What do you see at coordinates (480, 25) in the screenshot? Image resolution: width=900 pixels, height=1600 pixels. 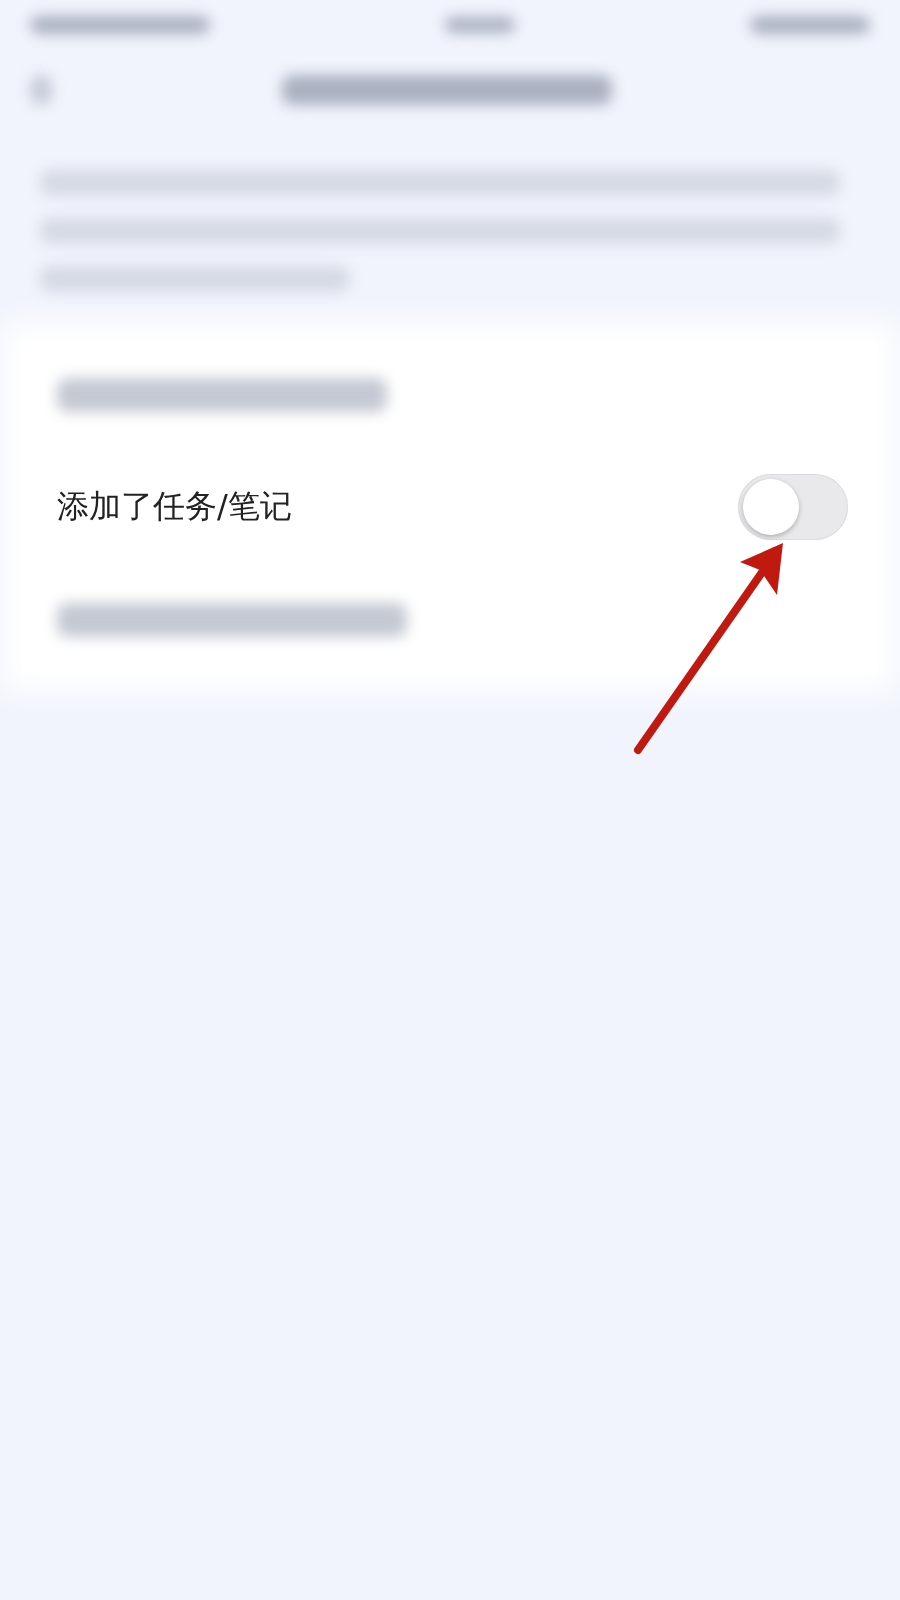 I see `blurred-text` at bounding box center [480, 25].